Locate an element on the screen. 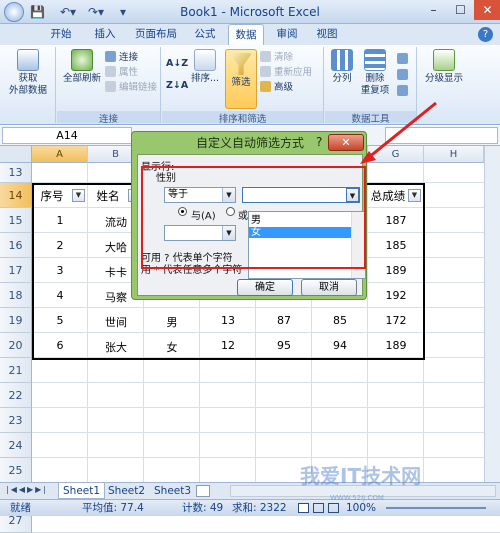  remove-duplicates-button: 删除 重复项 is located at coordinates (375, 73).